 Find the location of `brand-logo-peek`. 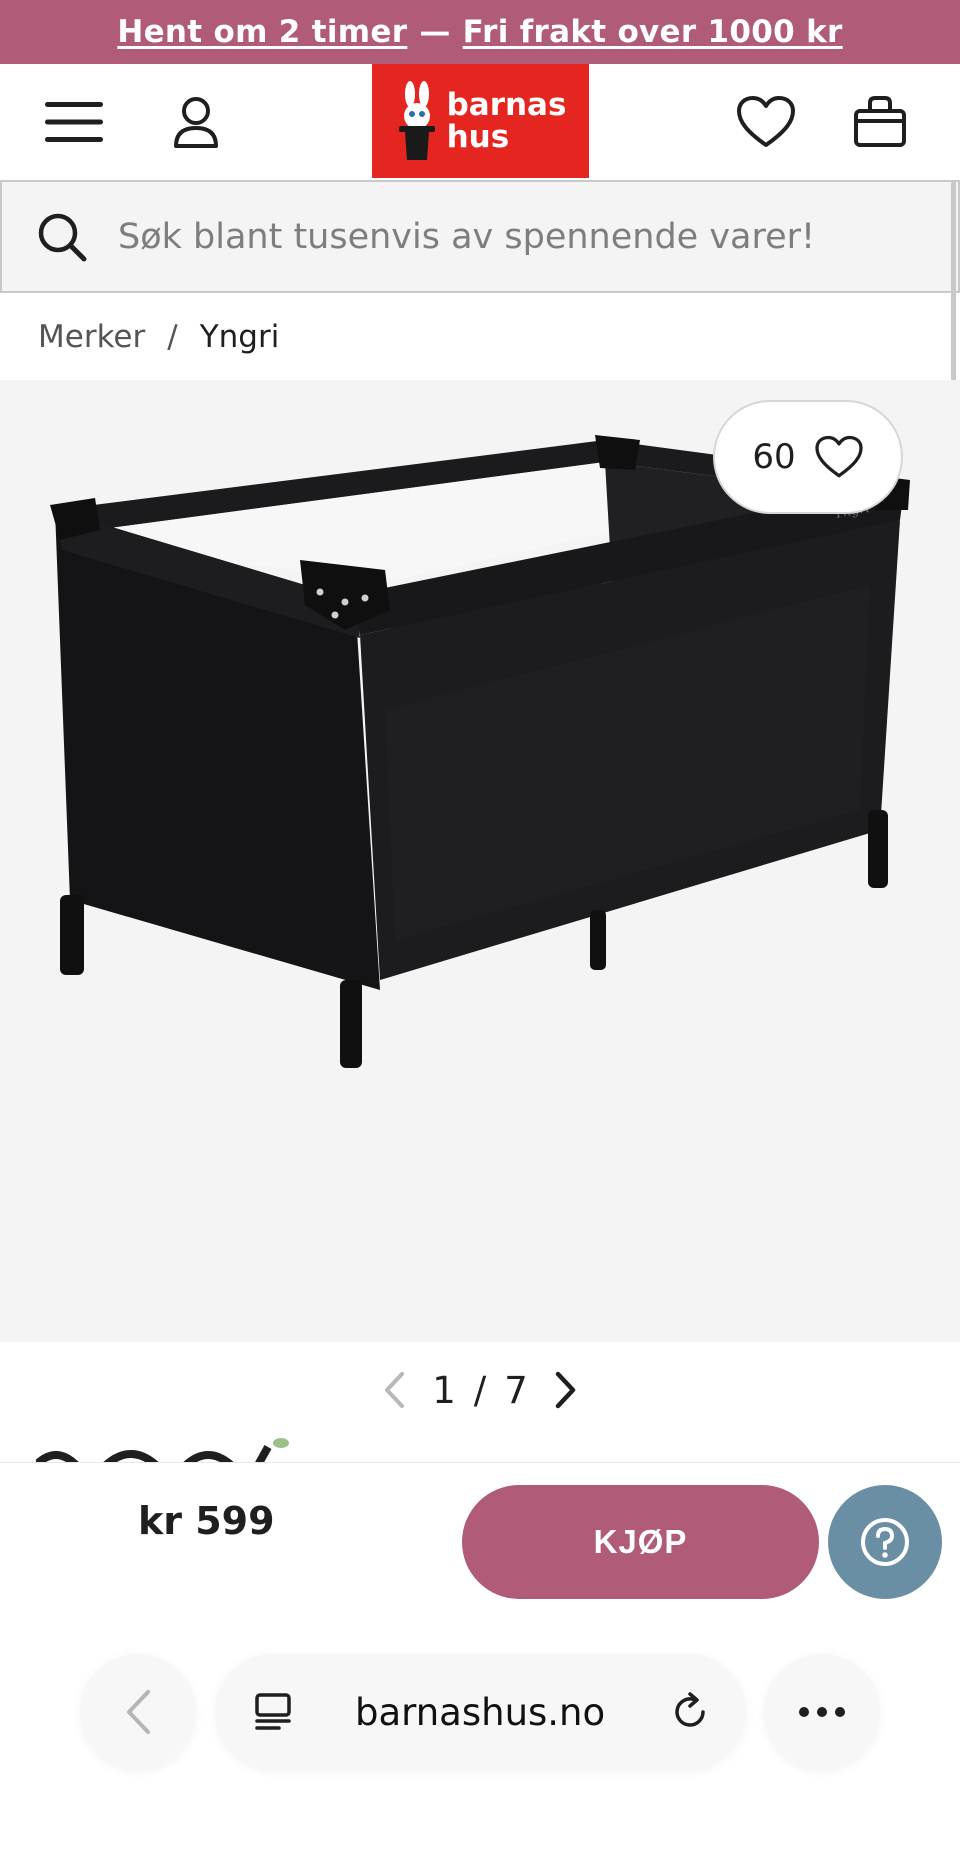

brand-logo-peek is located at coordinates (166, 1449).